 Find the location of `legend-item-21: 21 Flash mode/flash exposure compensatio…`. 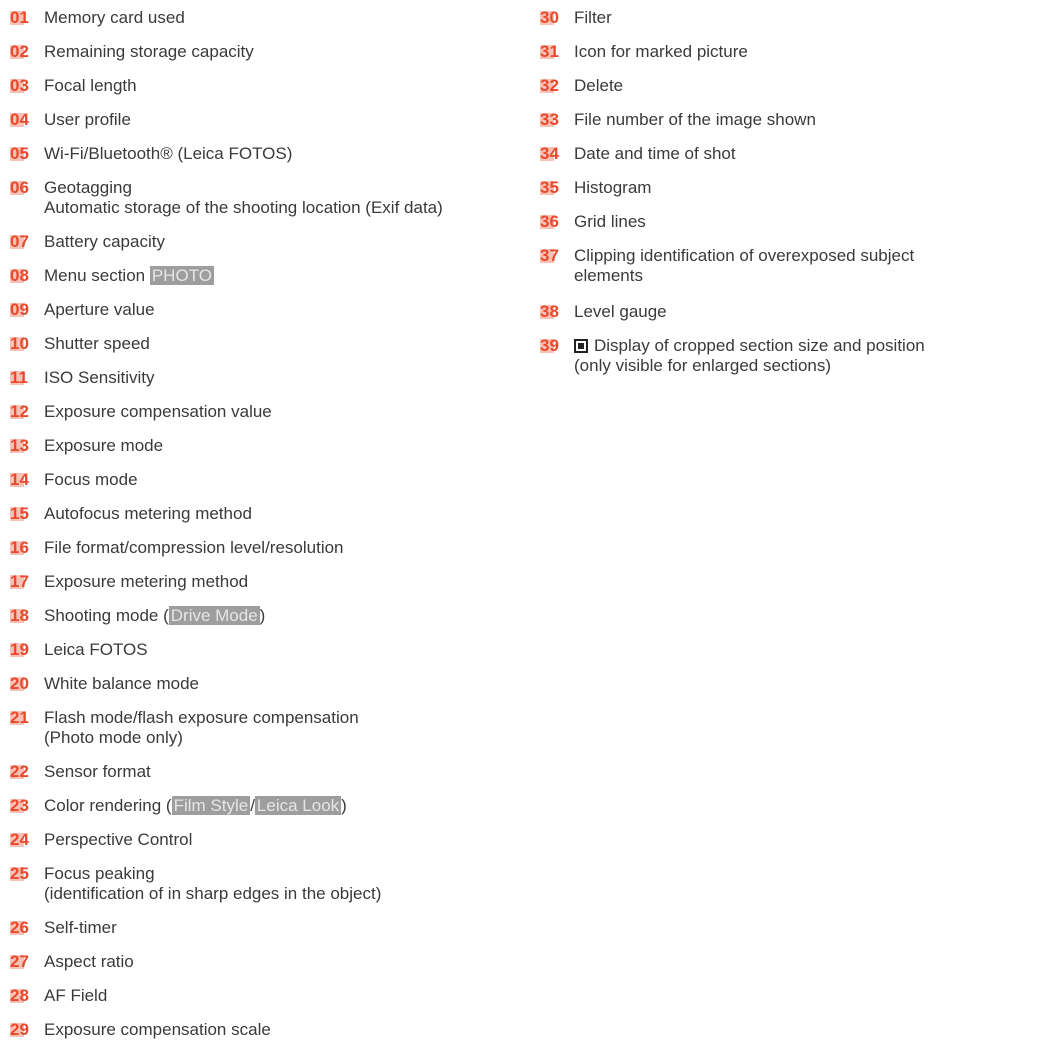

legend-item-21: 21 Flash mode/flash exposure compensatio… is located at coordinates (265, 728).